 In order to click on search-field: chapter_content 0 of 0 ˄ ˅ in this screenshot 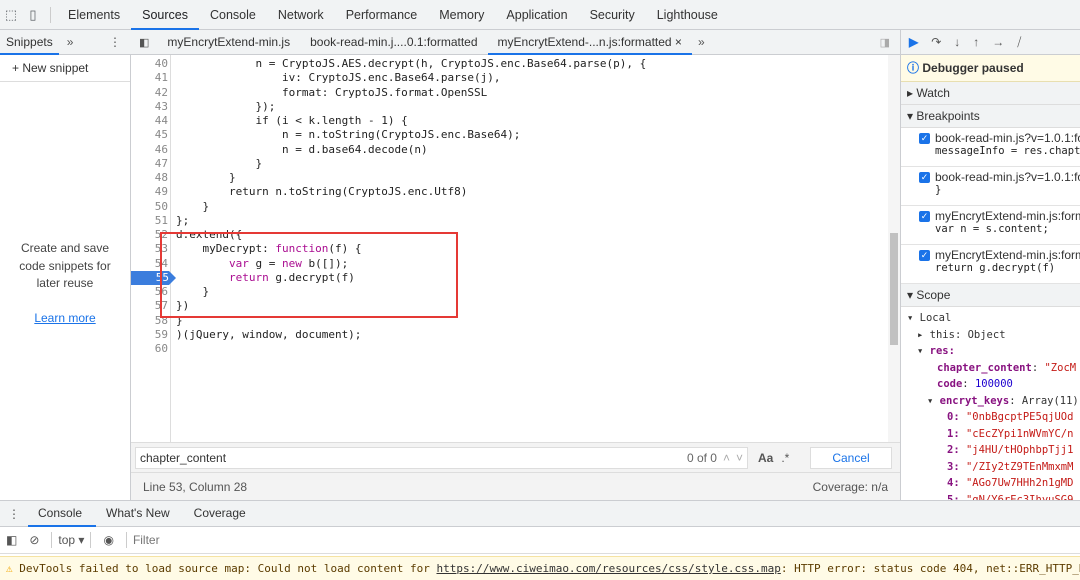, I will do `click(441, 457)`.